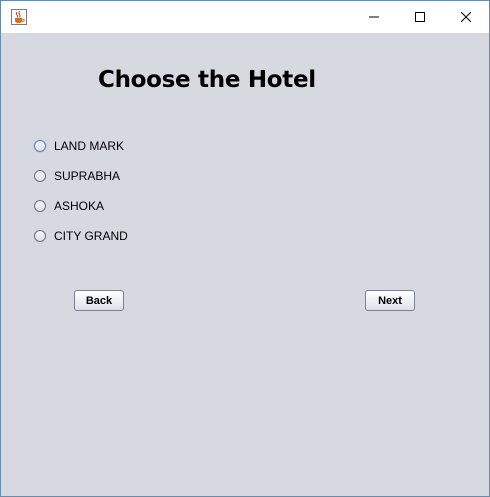 The height and width of the screenshot is (497, 490). I want to click on radio-option-suprabha: SUPRABHA, so click(77, 176).